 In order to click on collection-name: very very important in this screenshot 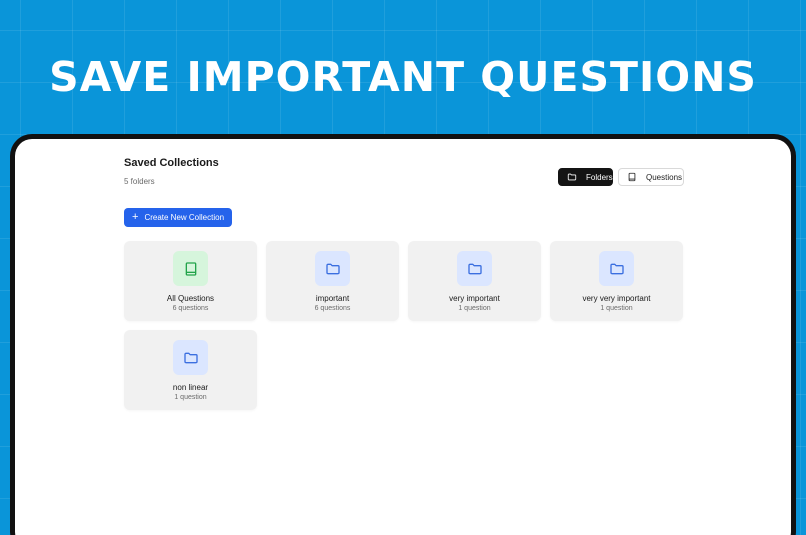, I will do `click(616, 298)`.